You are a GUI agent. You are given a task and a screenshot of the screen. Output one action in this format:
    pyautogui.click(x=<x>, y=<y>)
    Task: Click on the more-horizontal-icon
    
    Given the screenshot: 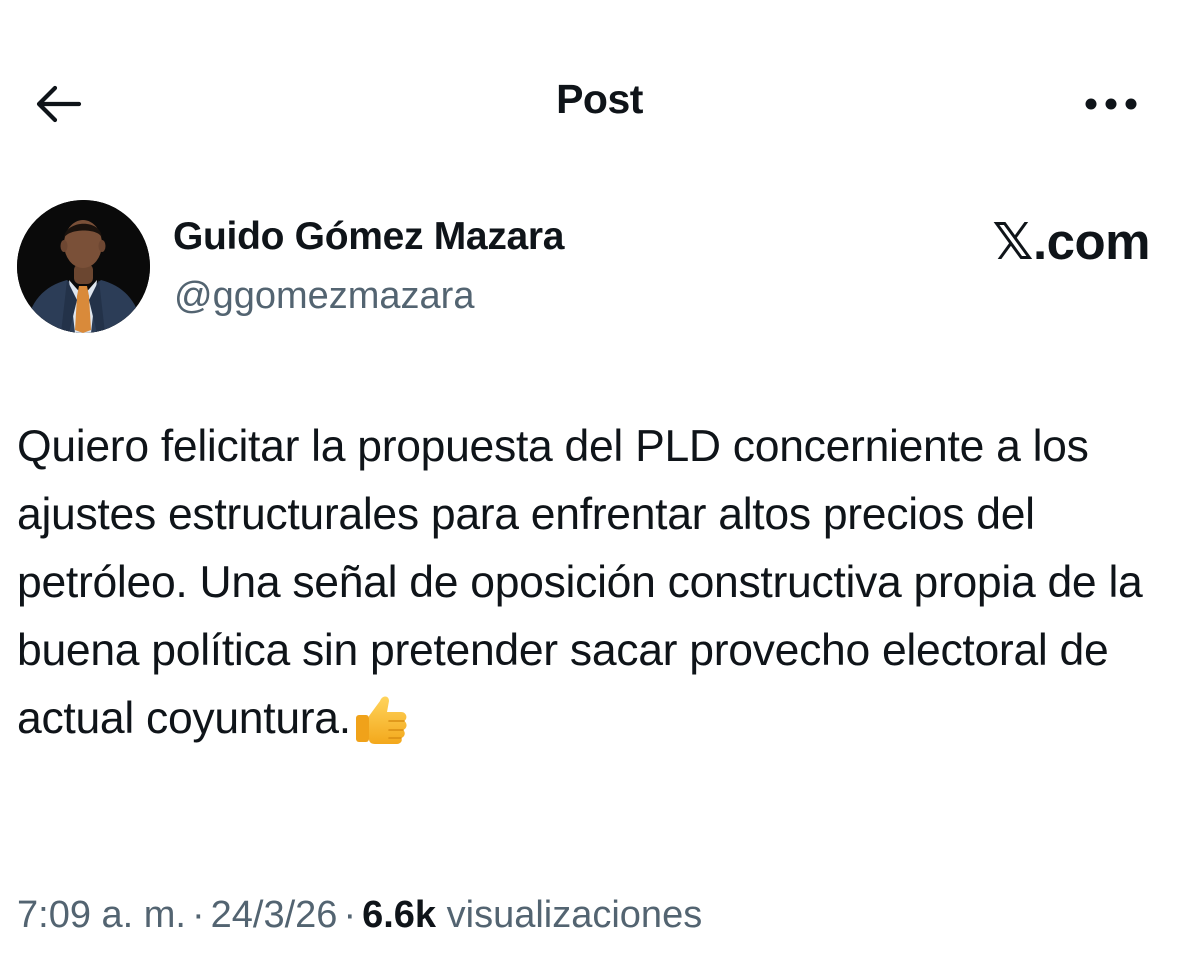 What is the action you would take?
    pyautogui.click(x=1111, y=104)
    